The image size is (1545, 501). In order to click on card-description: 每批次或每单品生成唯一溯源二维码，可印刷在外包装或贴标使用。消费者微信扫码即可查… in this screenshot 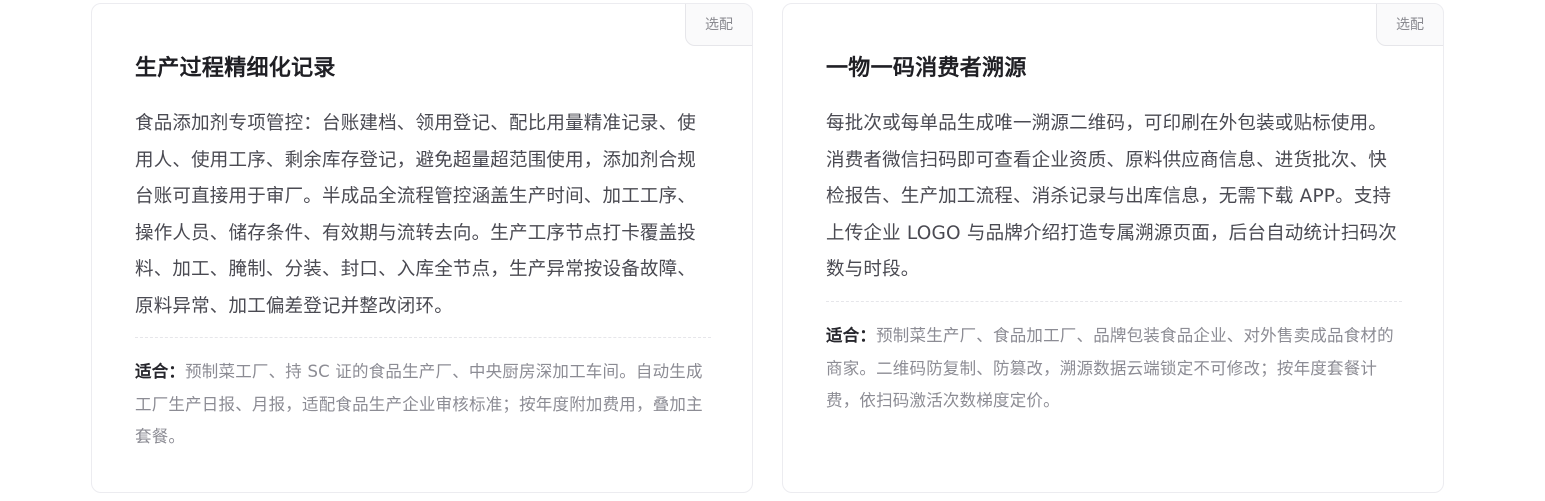, I will do `click(1111, 196)`.